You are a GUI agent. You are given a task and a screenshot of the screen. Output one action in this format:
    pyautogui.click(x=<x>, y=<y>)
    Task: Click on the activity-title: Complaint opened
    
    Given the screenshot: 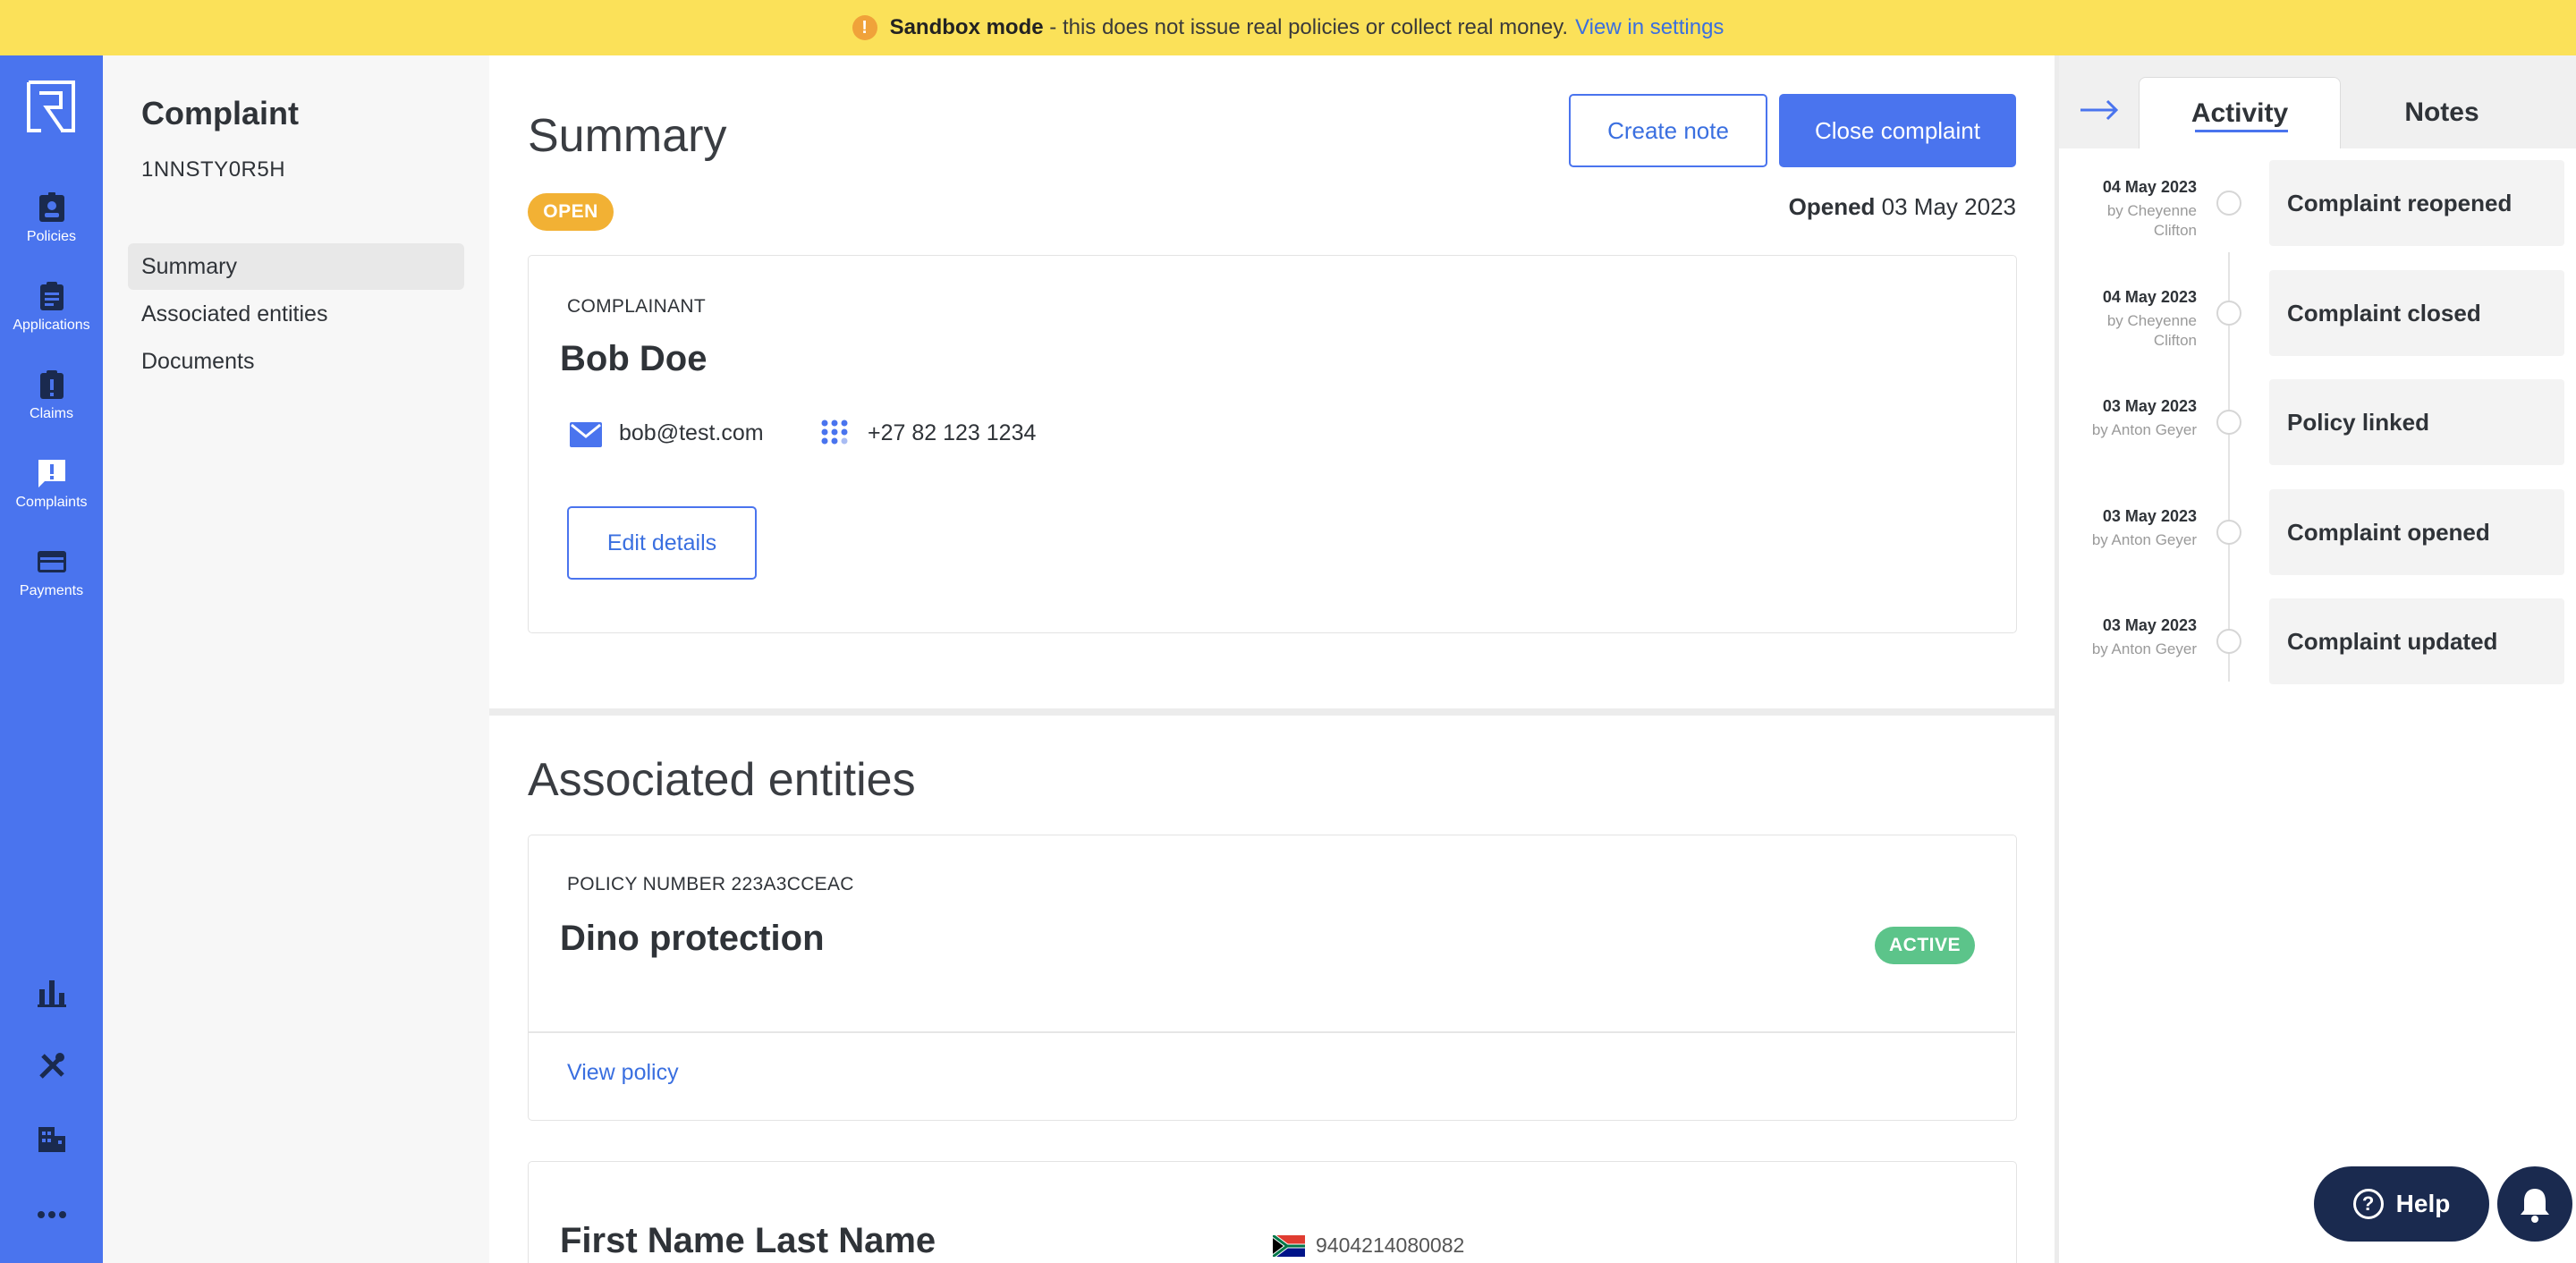 What is the action you would take?
    pyautogui.click(x=2416, y=532)
    